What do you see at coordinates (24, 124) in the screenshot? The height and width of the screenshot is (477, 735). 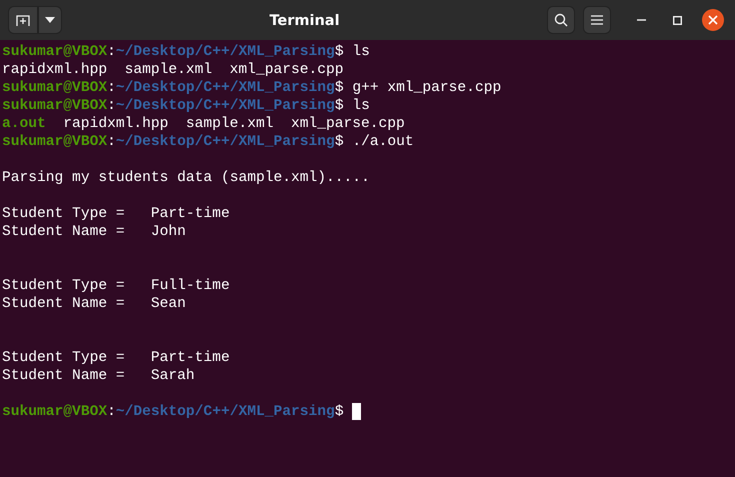 I see `executable-name: a.out` at bounding box center [24, 124].